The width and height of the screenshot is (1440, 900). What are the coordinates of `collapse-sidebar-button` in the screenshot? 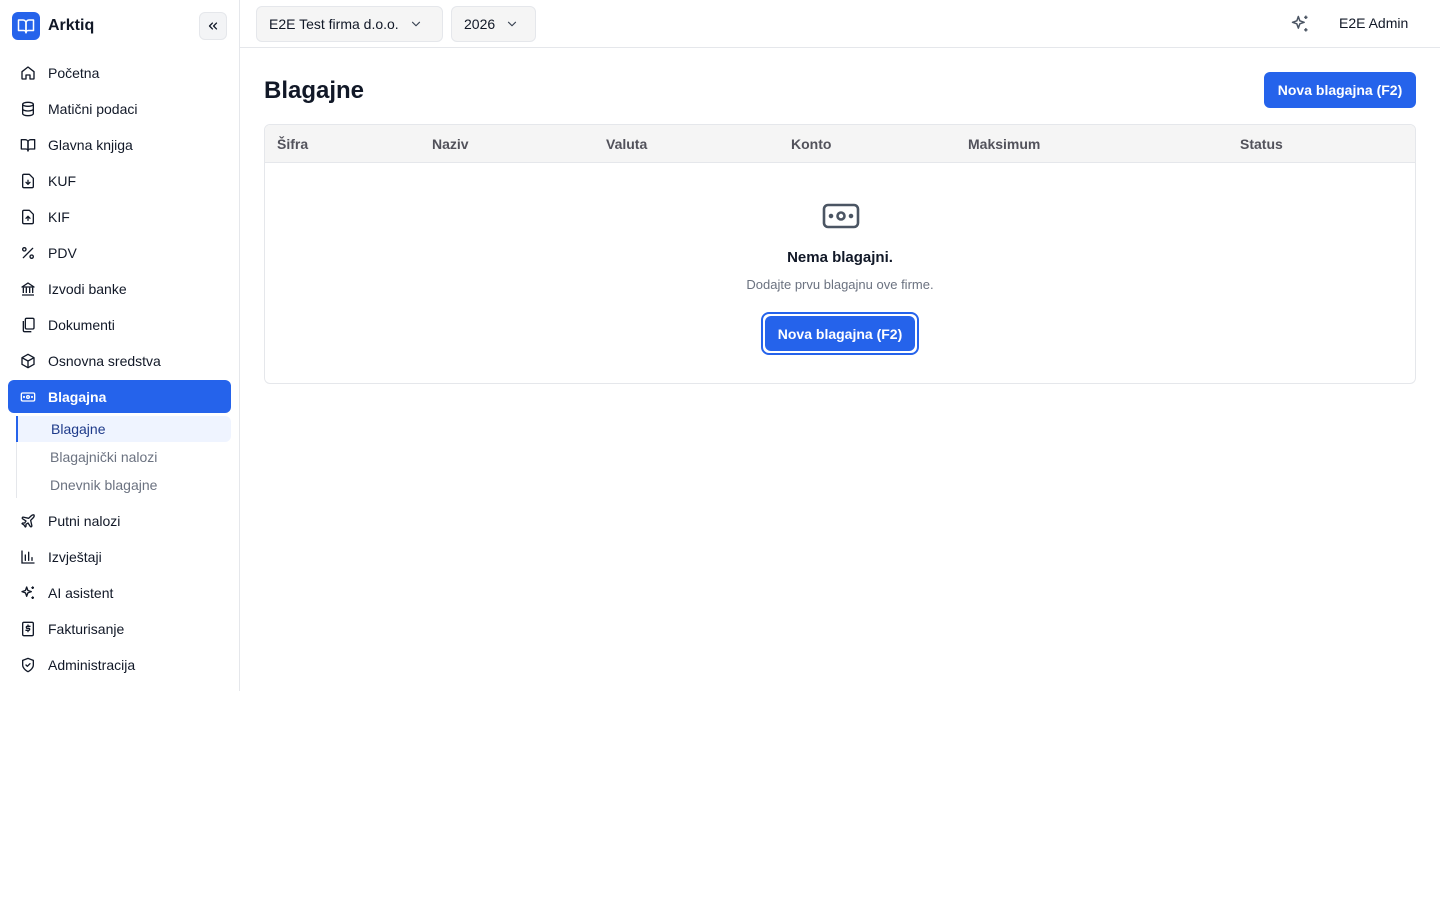 It's located at (213, 26).